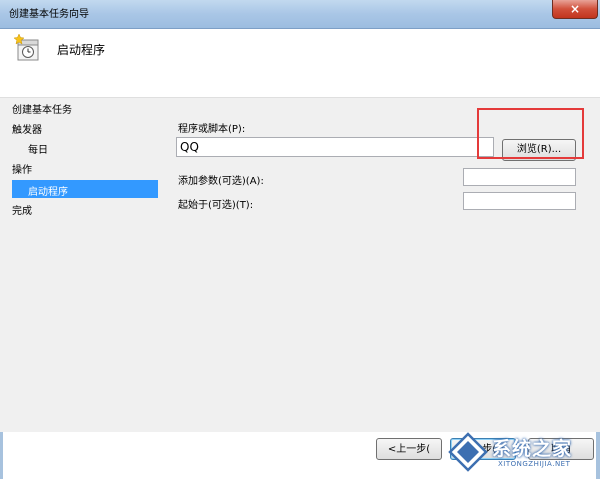  Describe the element at coordinates (85, 189) in the screenshot. I see `step-start-program: 启动程序` at that location.